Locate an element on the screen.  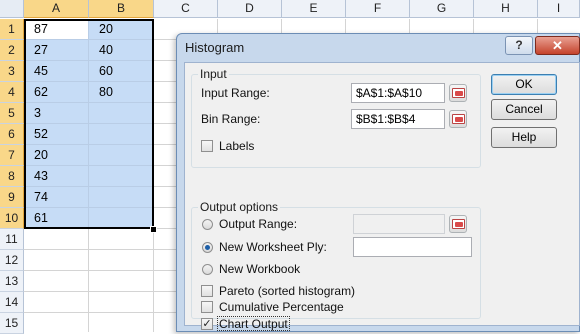
column-header-h: H is located at coordinates (506, 9).